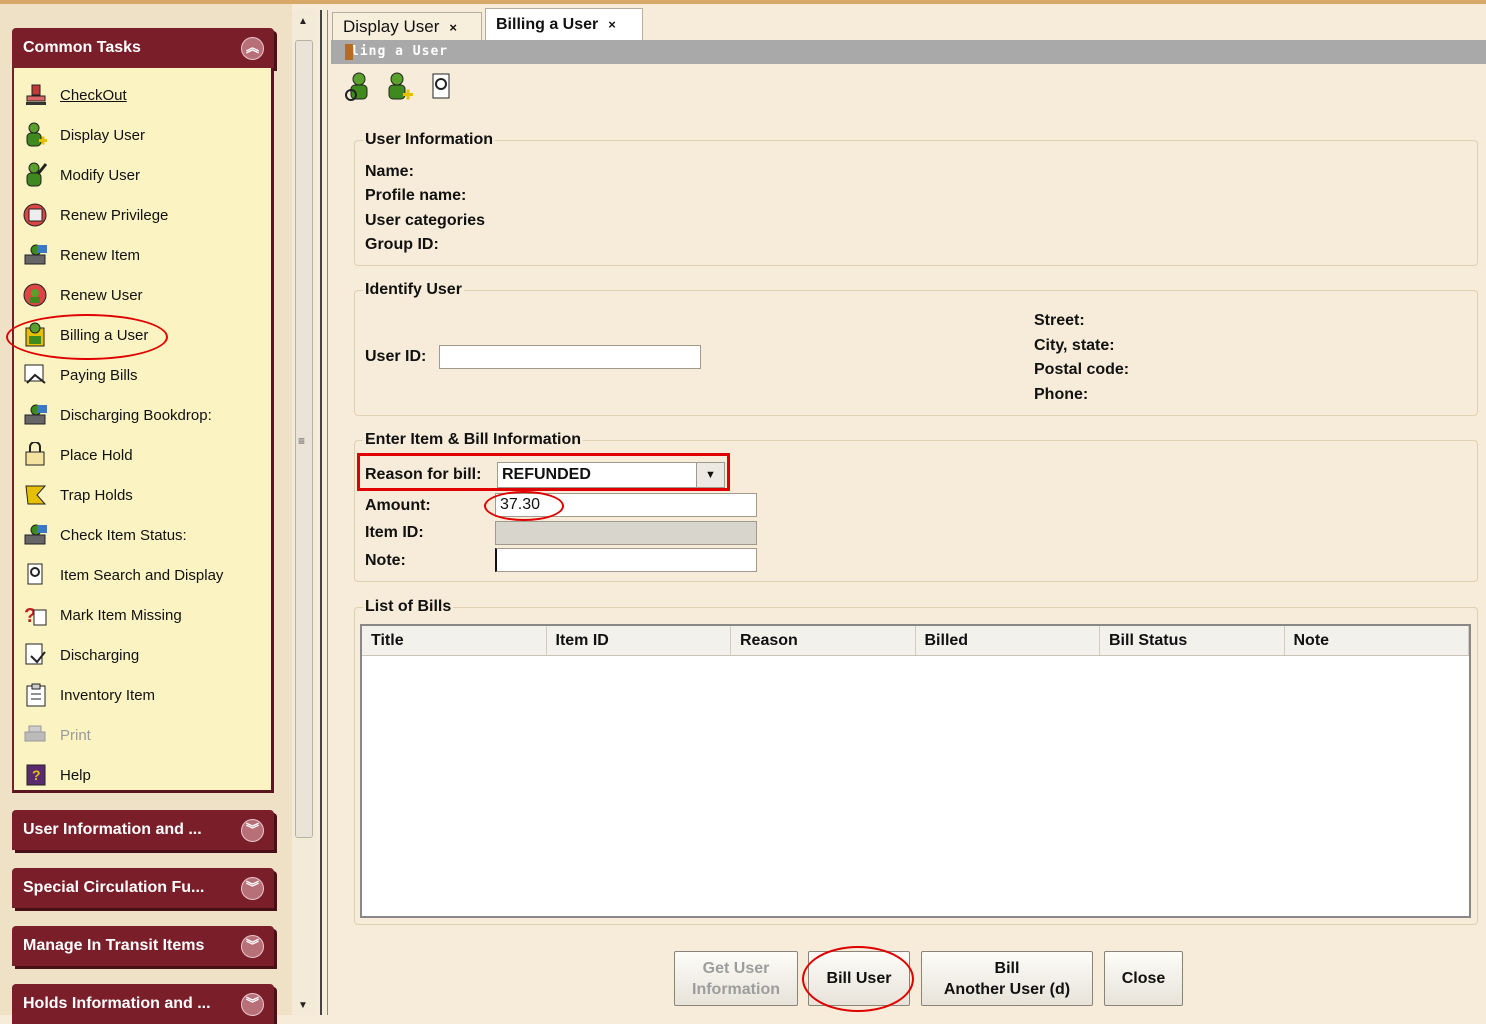 The image size is (1486, 1024). What do you see at coordinates (122, 575) in the screenshot?
I see `task-item-search-display: Item Search and Display` at bounding box center [122, 575].